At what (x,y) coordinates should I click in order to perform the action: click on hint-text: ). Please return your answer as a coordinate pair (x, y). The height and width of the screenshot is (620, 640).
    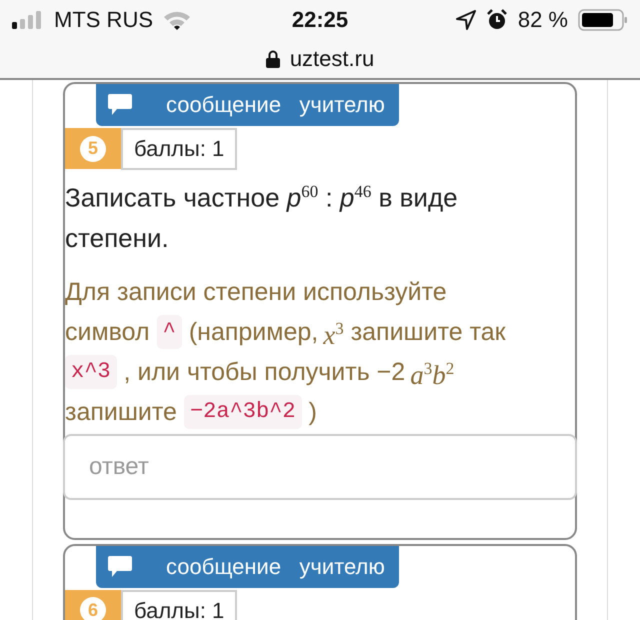
    Looking at the image, I should click on (312, 412).